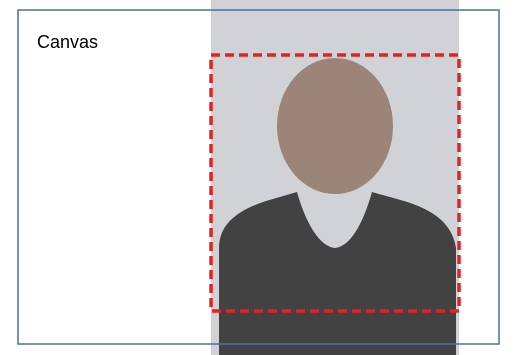 This screenshot has width=514, height=355. What do you see at coordinates (335, 126) in the screenshot?
I see `person-head` at bounding box center [335, 126].